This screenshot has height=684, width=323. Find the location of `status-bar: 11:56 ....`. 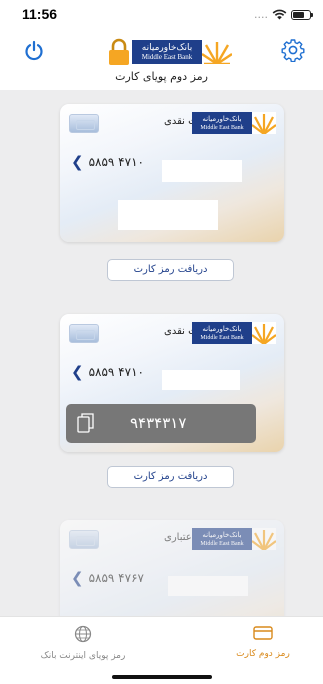

status-bar: 11:56 .... is located at coordinates (161, 15).